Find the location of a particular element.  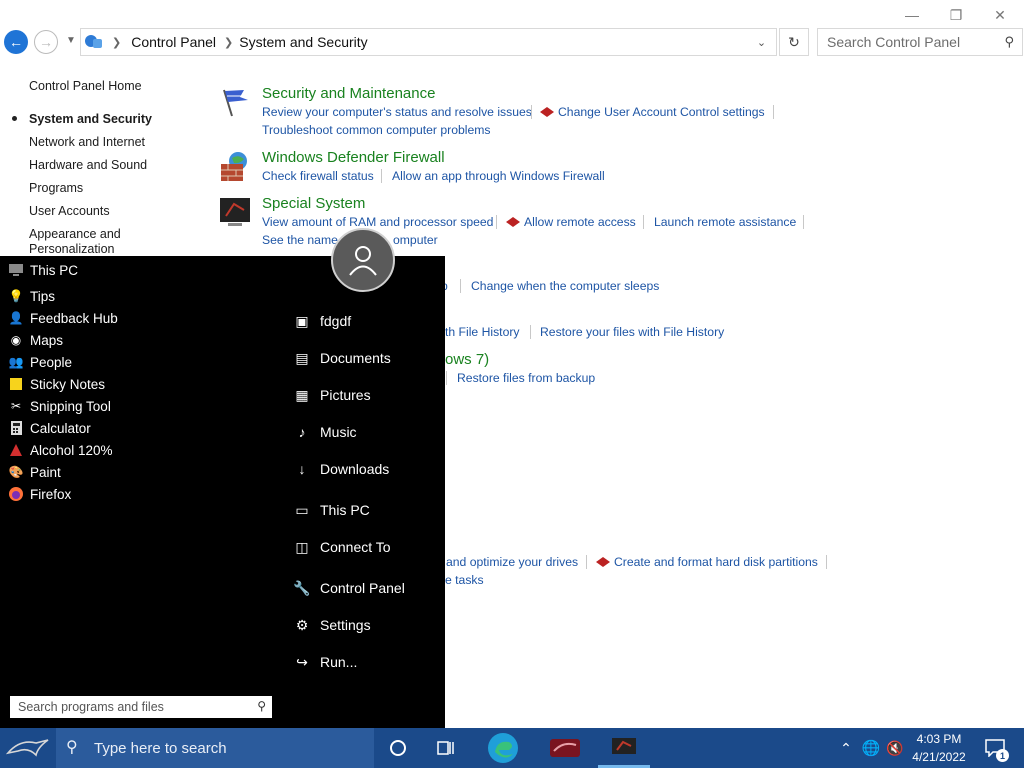

nav-appearance-line2: Personalization is located at coordinates (71, 249).